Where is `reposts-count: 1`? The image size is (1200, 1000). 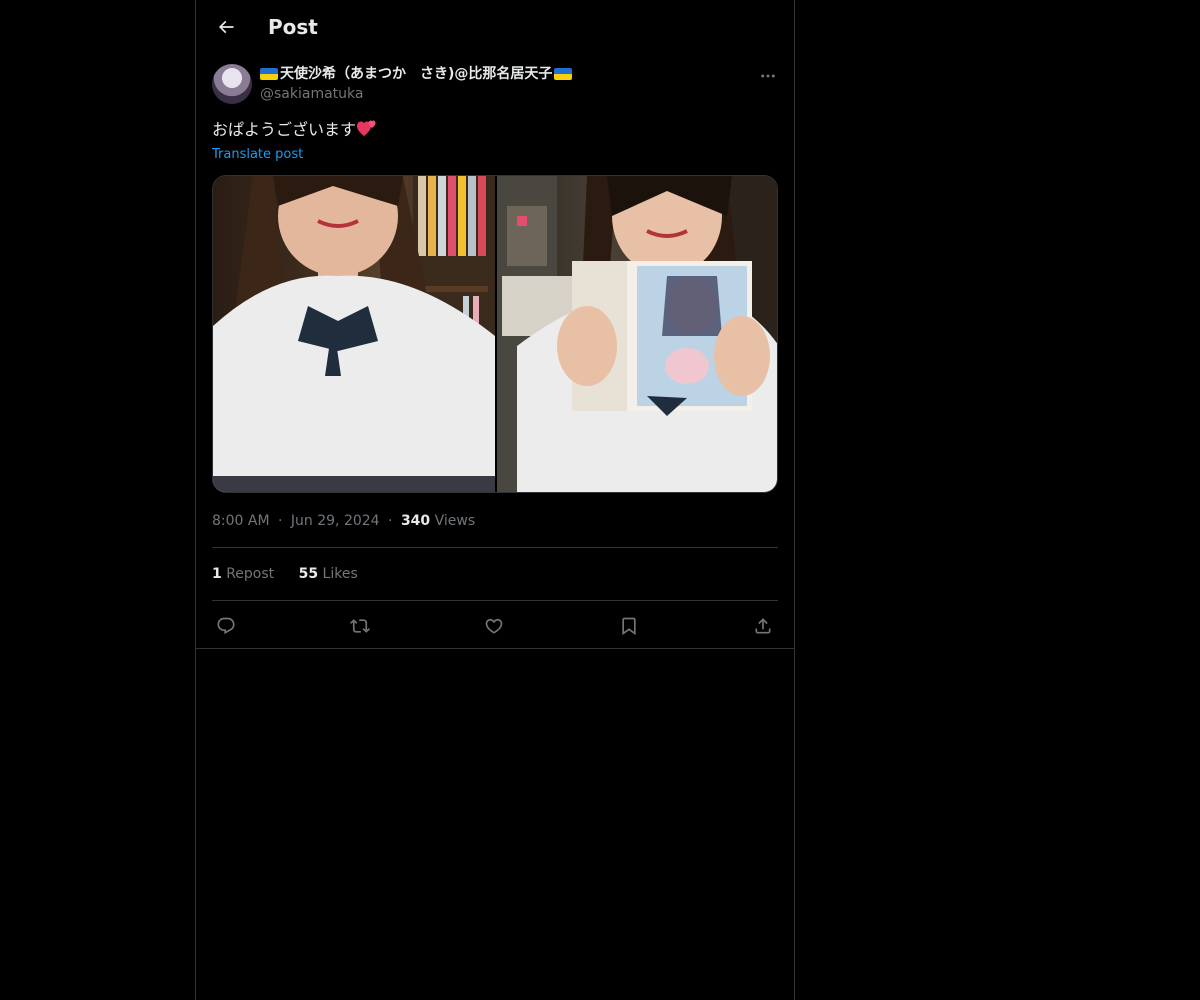
reposts-count: 1 is located at coordinates (217, 574).